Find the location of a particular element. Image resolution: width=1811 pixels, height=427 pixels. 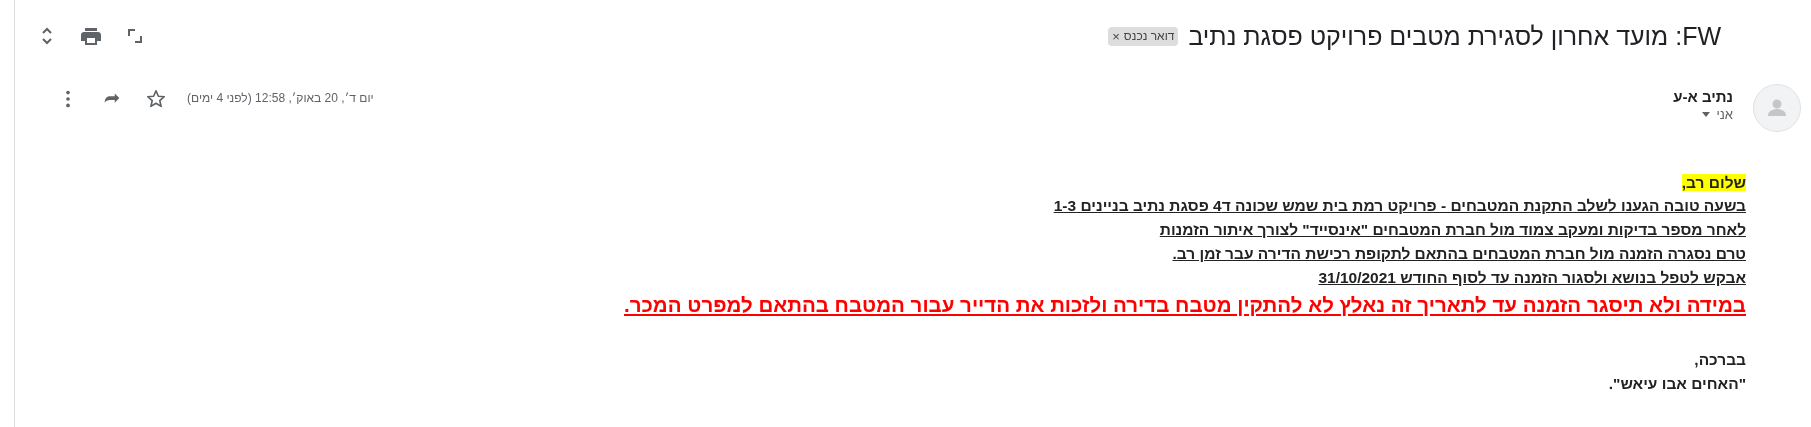

signature-text: בברכה, is located at coordinates (1720, 360).